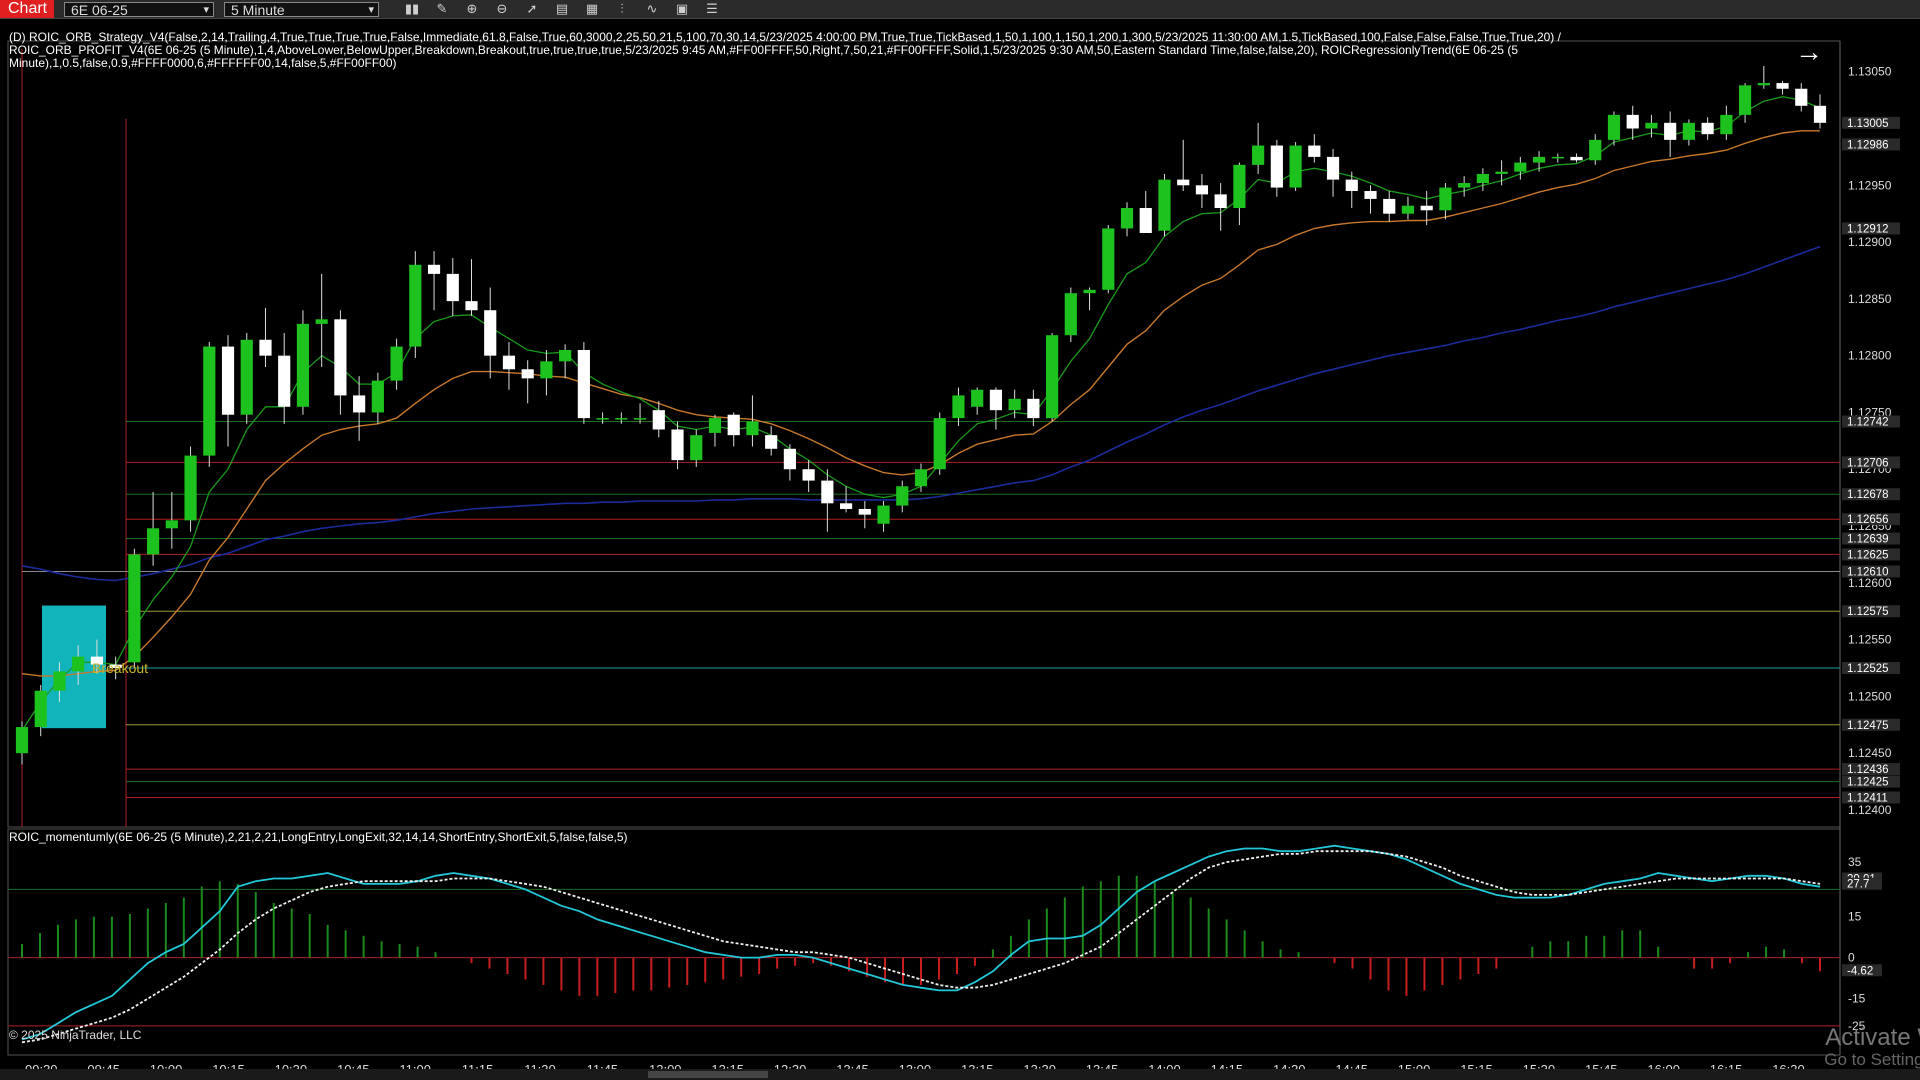  Describe the element at coordinates (27, 9) in the screenshot. I see `chart-tab: Chart` at that location.